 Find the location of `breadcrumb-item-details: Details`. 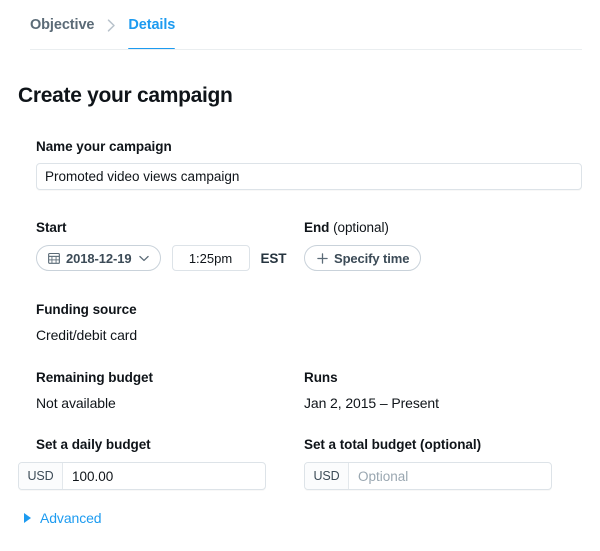

breadcrumb-item-details: Details is located at coordinates (151, 25).